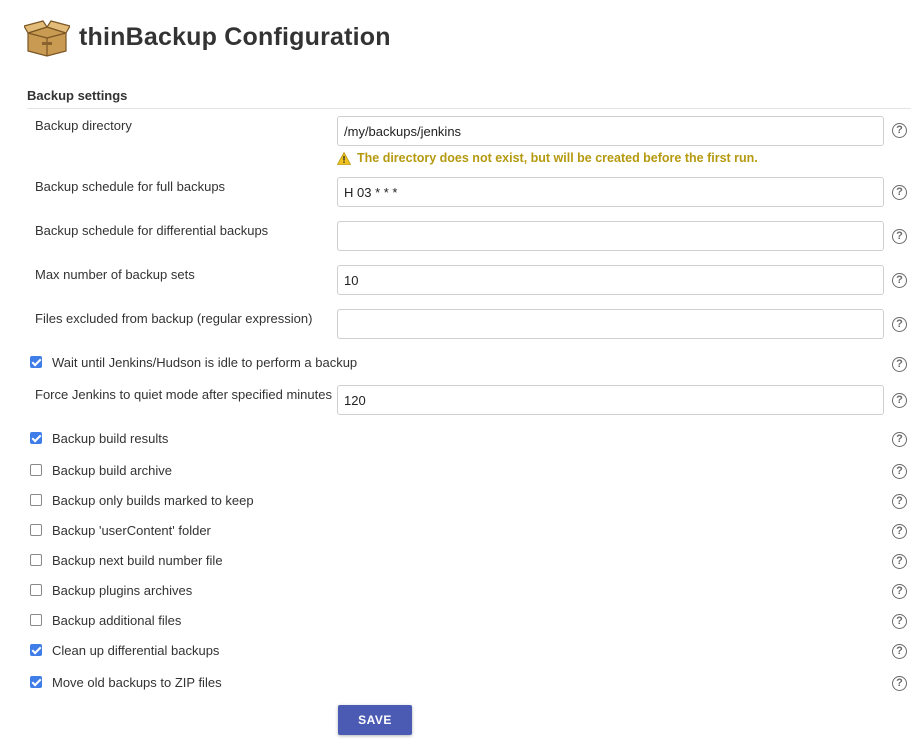 The width and height of the screenshot is (918, 749). What do you see at coordinates (36, 438) in the screenshot?
I see `checkbox-build-results` at bounding box center [36, 438].